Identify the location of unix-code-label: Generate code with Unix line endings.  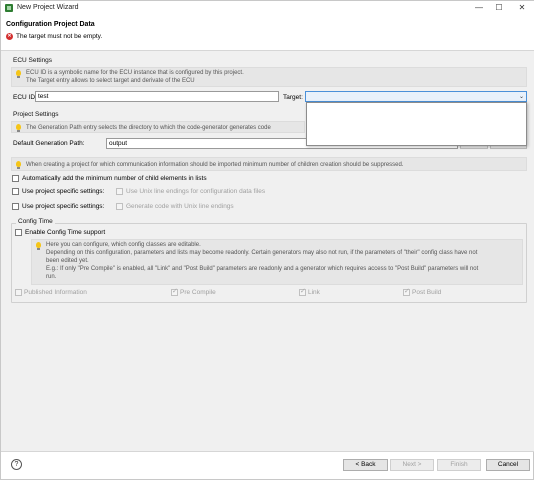
(180, 206).